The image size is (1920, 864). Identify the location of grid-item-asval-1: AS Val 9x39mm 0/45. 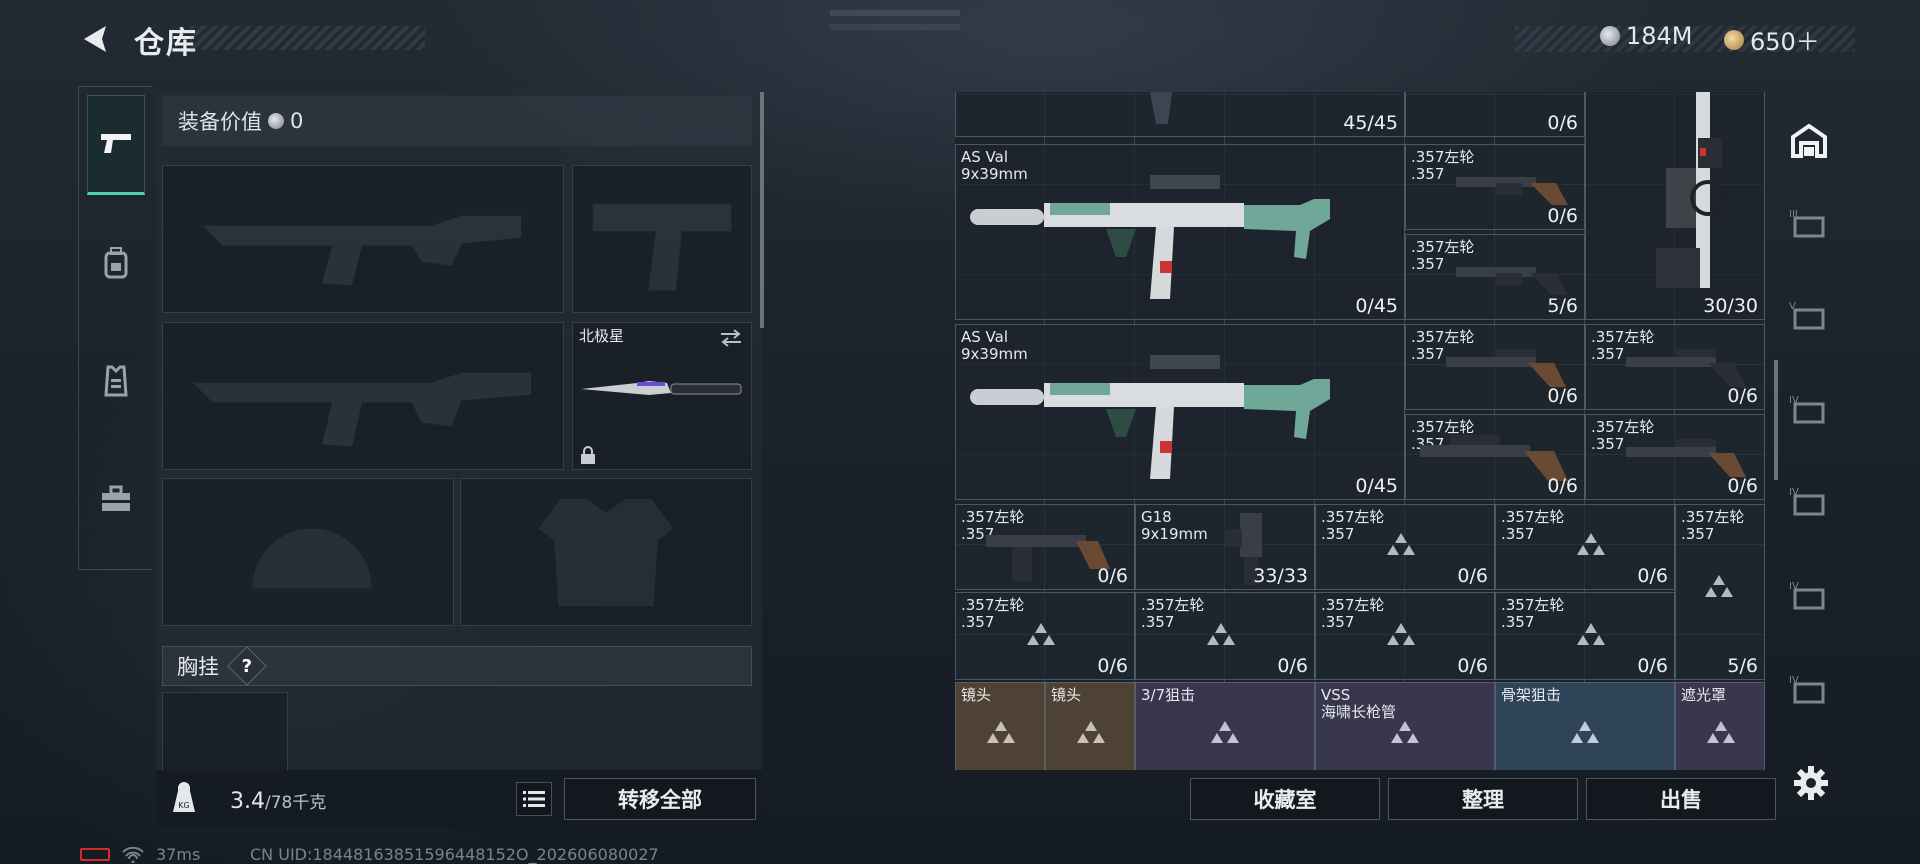
(1180, 232).